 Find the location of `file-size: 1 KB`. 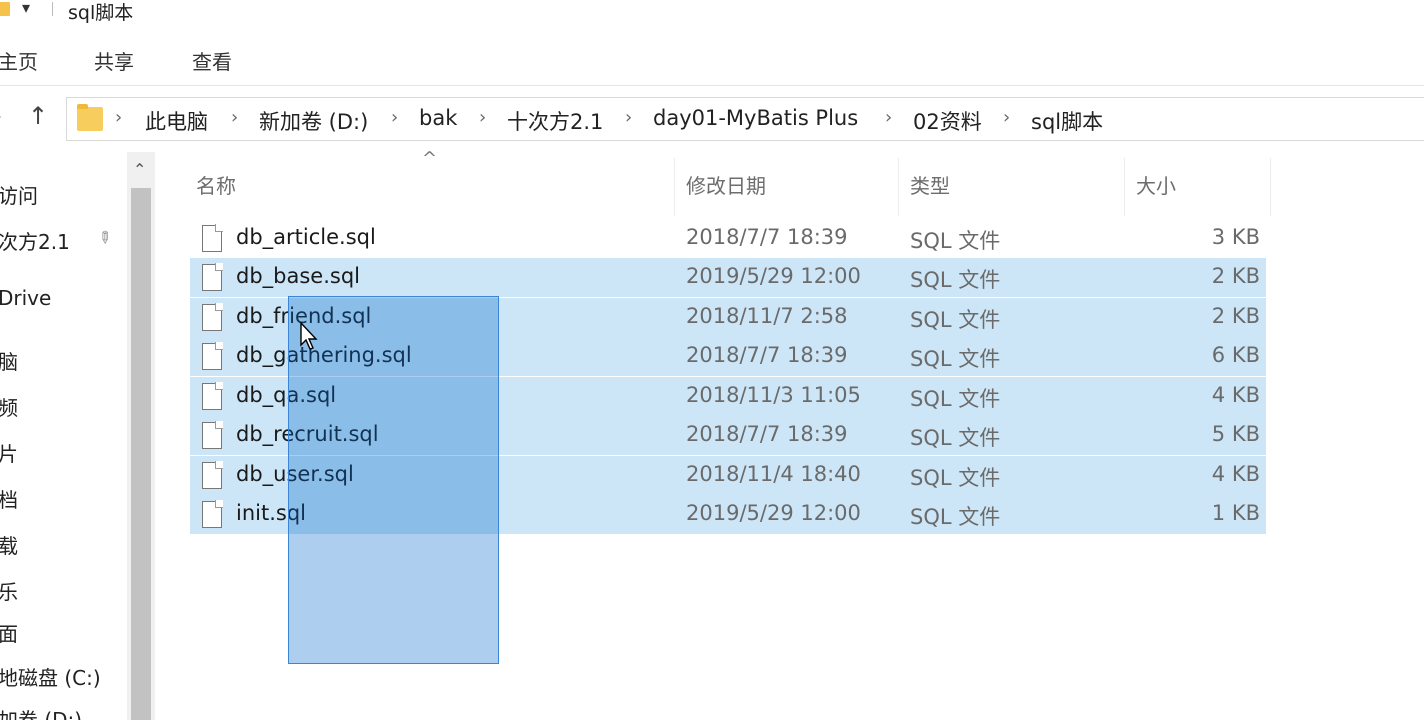

file-size: 1 KB is located at coordinates (1235, 513).